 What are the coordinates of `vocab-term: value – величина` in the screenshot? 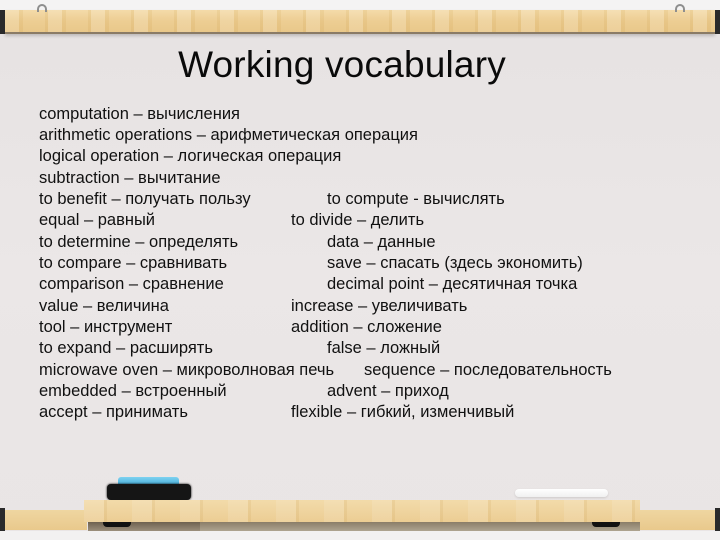 It's located at (104, 306).